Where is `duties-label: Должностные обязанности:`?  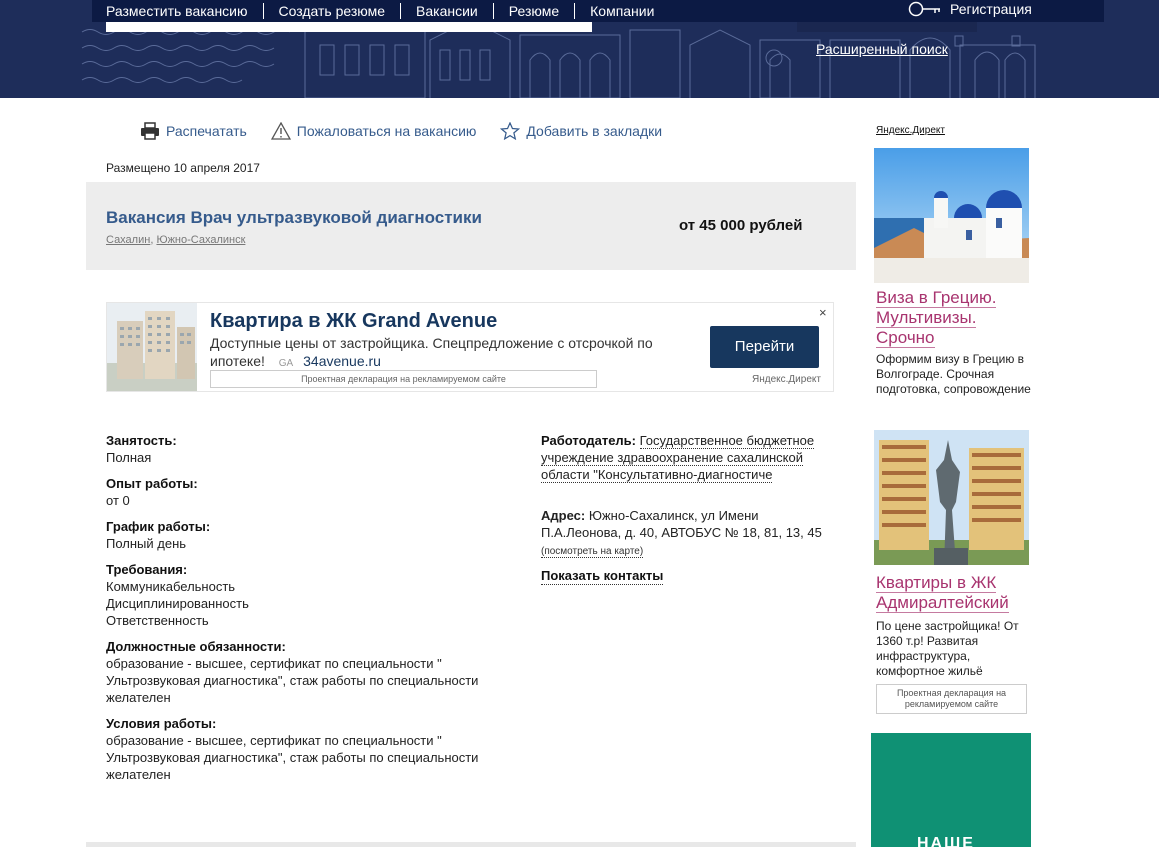
duties-label: Должностные обязанности: is located at coordinates (196, 646).